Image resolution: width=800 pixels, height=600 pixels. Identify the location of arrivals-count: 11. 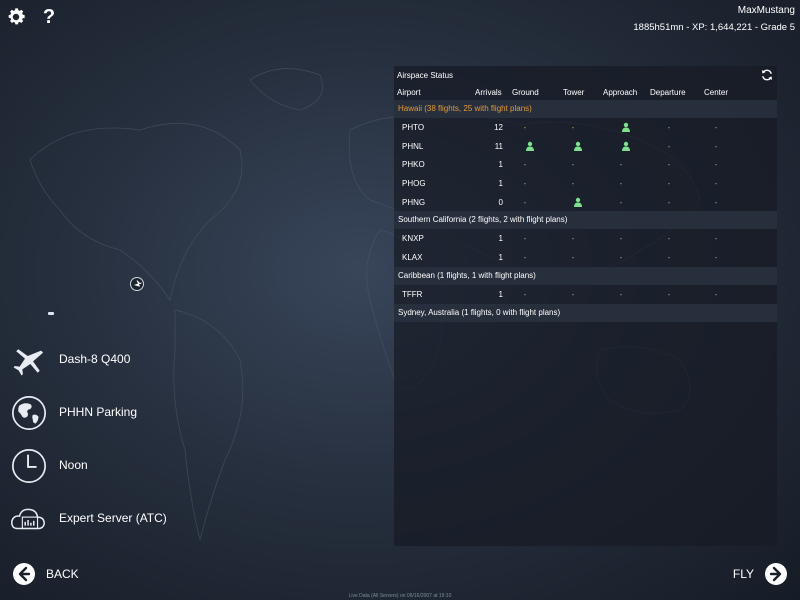
(498, 146).